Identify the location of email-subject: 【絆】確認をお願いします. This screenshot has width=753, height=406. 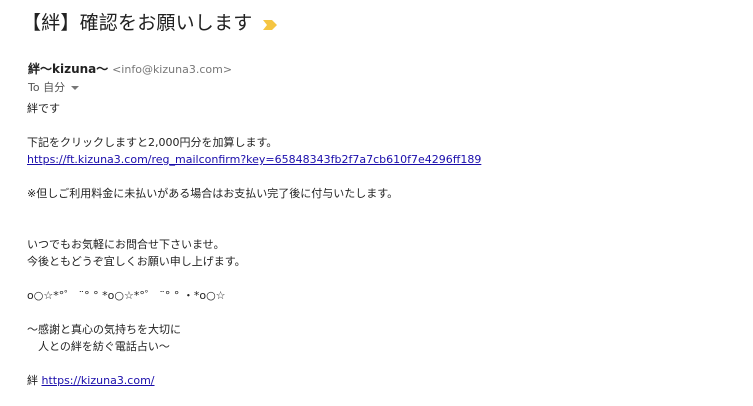
(137, 22).